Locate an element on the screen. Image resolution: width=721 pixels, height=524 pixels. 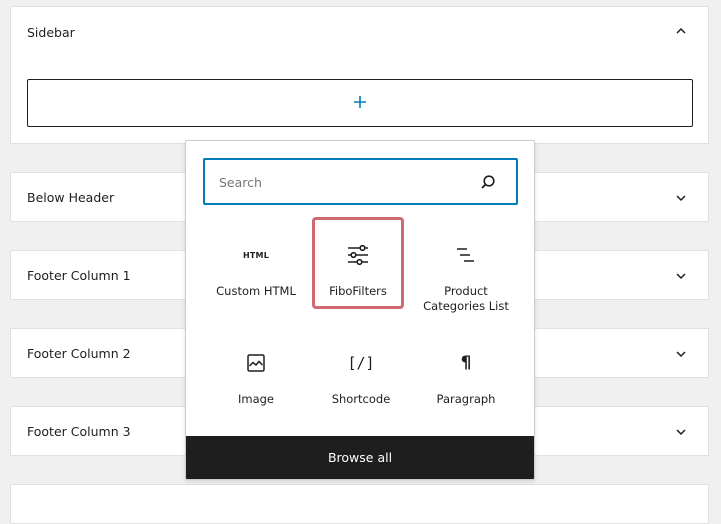
block-shortcode: [/] Shortcode is located at coordinates (361, 371).